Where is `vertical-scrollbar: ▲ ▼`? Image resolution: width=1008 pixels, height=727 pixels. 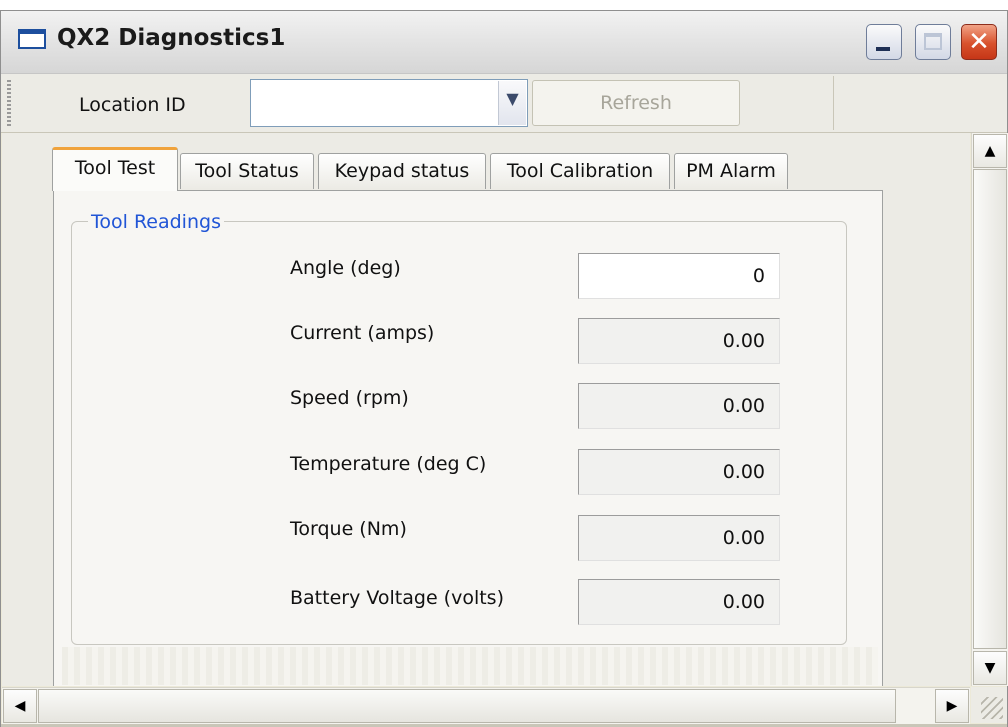
vertical-scrollbar: ▲ ▼ is located at coordinates (989, 409).